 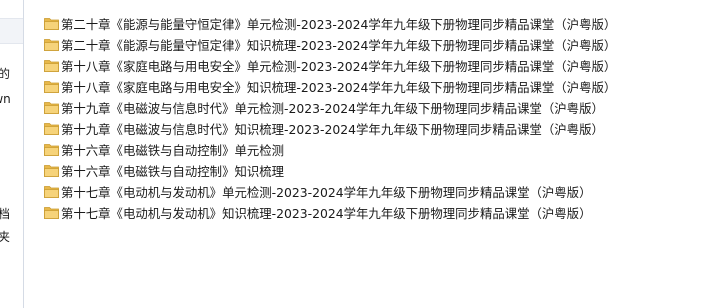 I want to click on folder-row: 第十六章《电磁铁与自动控制》知识梳理, so click(x=370, y=170).